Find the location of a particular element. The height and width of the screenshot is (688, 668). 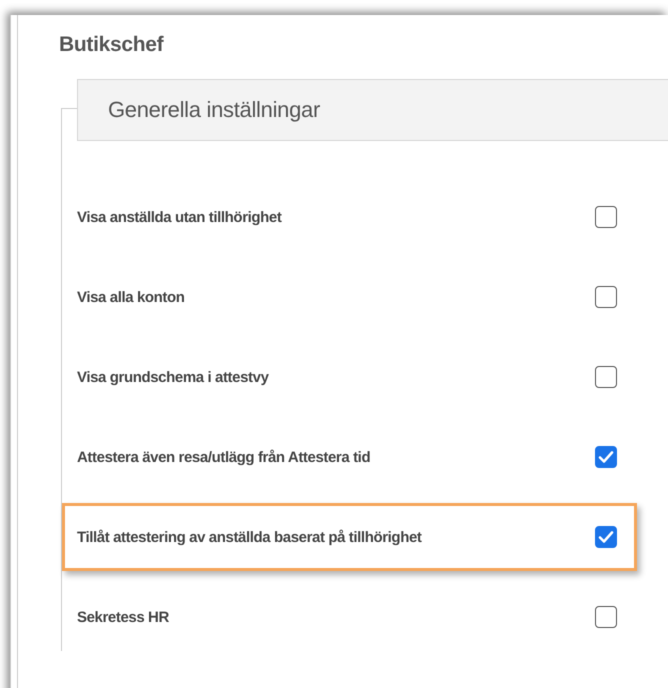

setting-label: Tillåt attestering av anställda baserat på tillhörighet is located at coordinates (249, 537).